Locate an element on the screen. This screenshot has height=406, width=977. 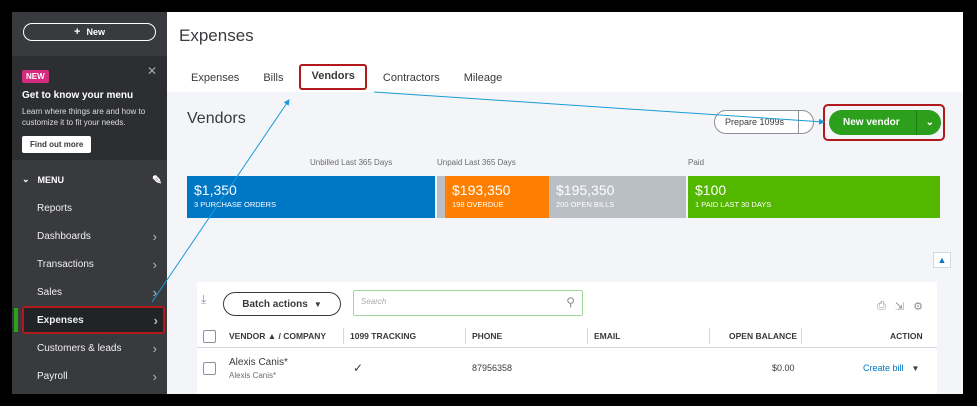
sidebar-item-label: Sales is located at coordinates (50, 292).